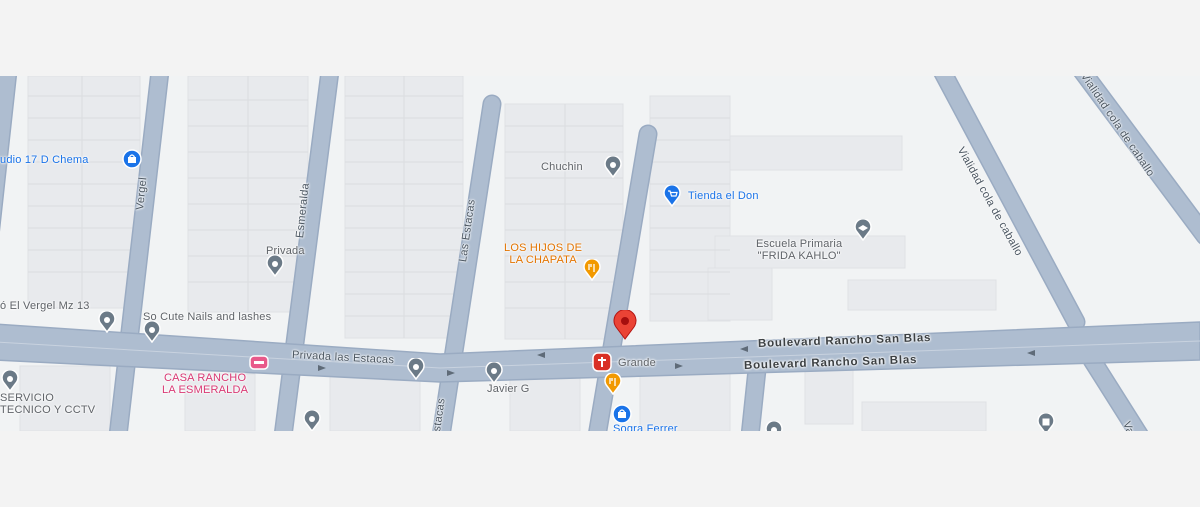  Describe the element at coordinates (862, 229) in the screenshot. I see `school-pin-icon` at that location.